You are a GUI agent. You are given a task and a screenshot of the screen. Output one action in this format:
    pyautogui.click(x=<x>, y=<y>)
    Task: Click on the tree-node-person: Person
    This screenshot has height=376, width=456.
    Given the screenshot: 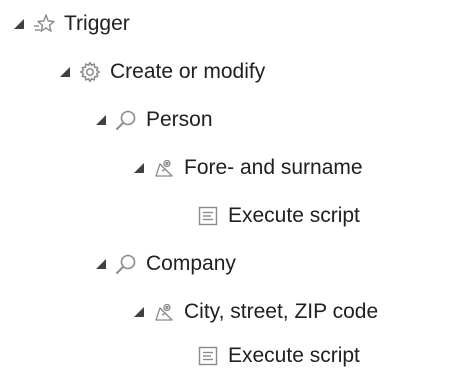 What is the action you would take?
    pyautogui.click(x=153, y=120)
    